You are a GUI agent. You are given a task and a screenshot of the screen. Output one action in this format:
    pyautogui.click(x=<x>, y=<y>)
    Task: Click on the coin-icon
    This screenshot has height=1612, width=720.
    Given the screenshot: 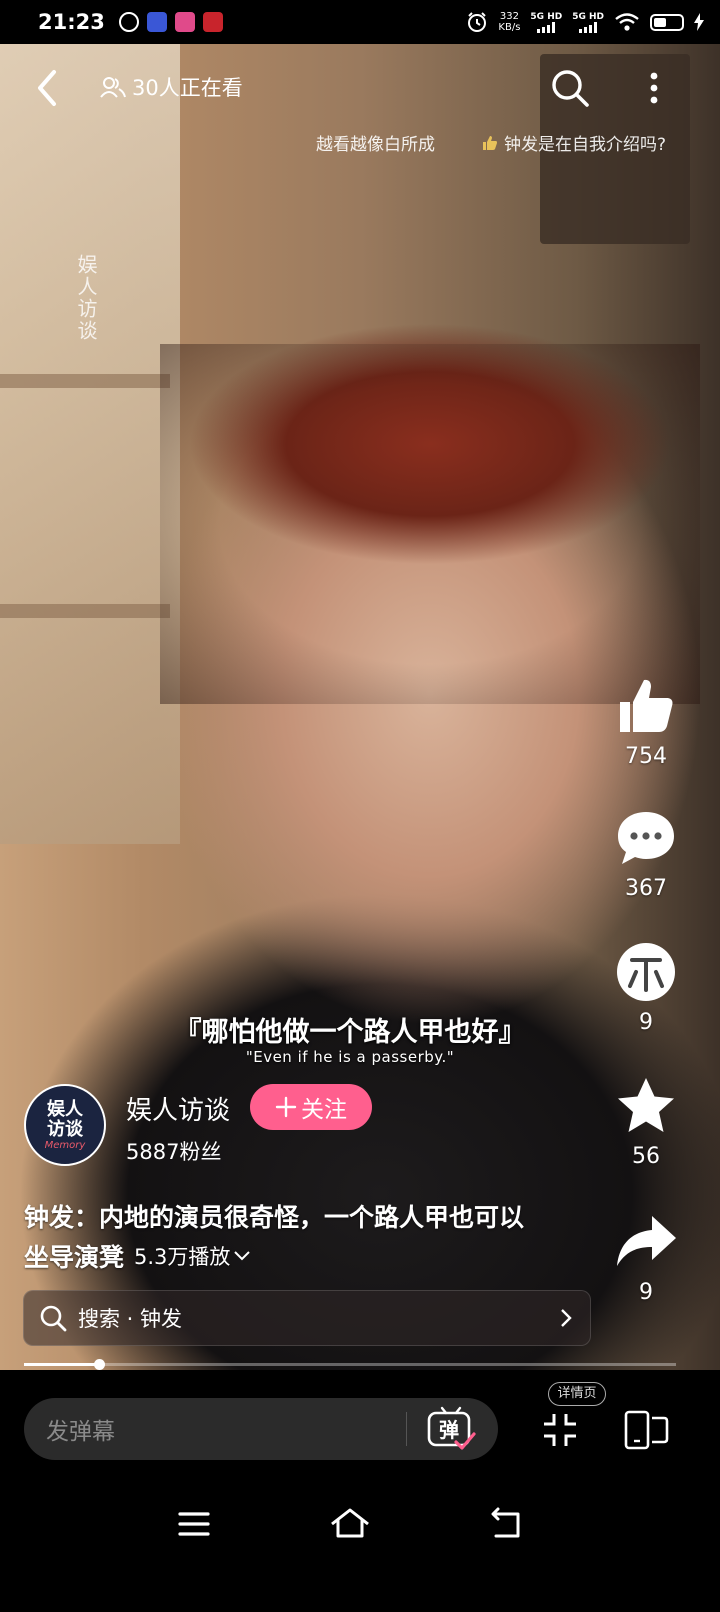 What is the action you would take?
    pyautogui.click(x=646, y=972)
    